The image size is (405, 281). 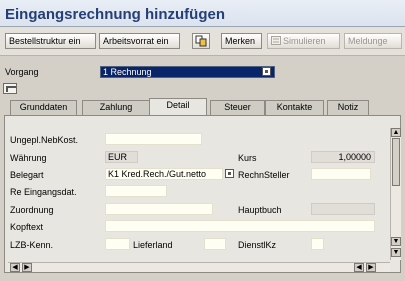 What do you see at coordinates (15, 267) in the screenshot?
I see `scroll-left-icon: ◀` at bounding box center [15, 267].